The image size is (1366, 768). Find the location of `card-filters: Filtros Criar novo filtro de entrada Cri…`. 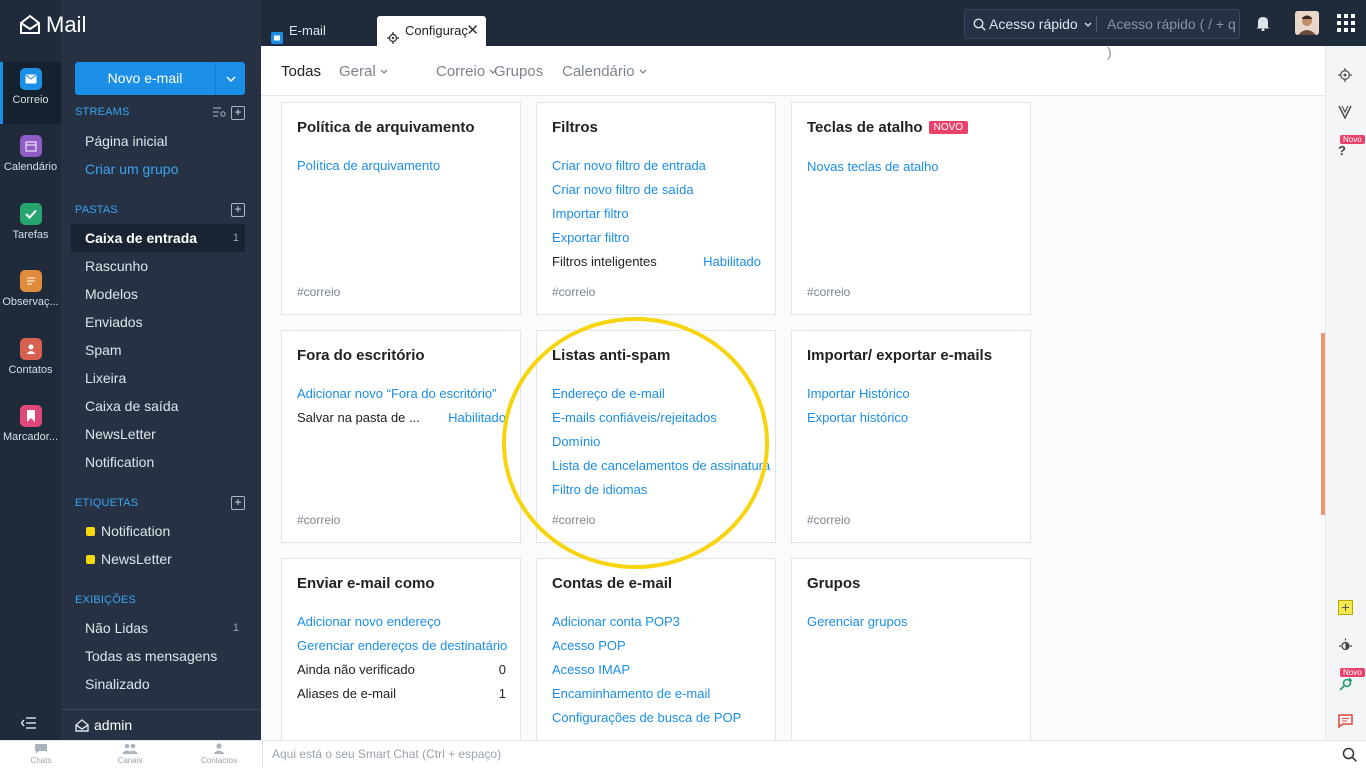

card-filters: Filtros Criar novo filtro de entrada Cri… is located at coordinates (656, 208).